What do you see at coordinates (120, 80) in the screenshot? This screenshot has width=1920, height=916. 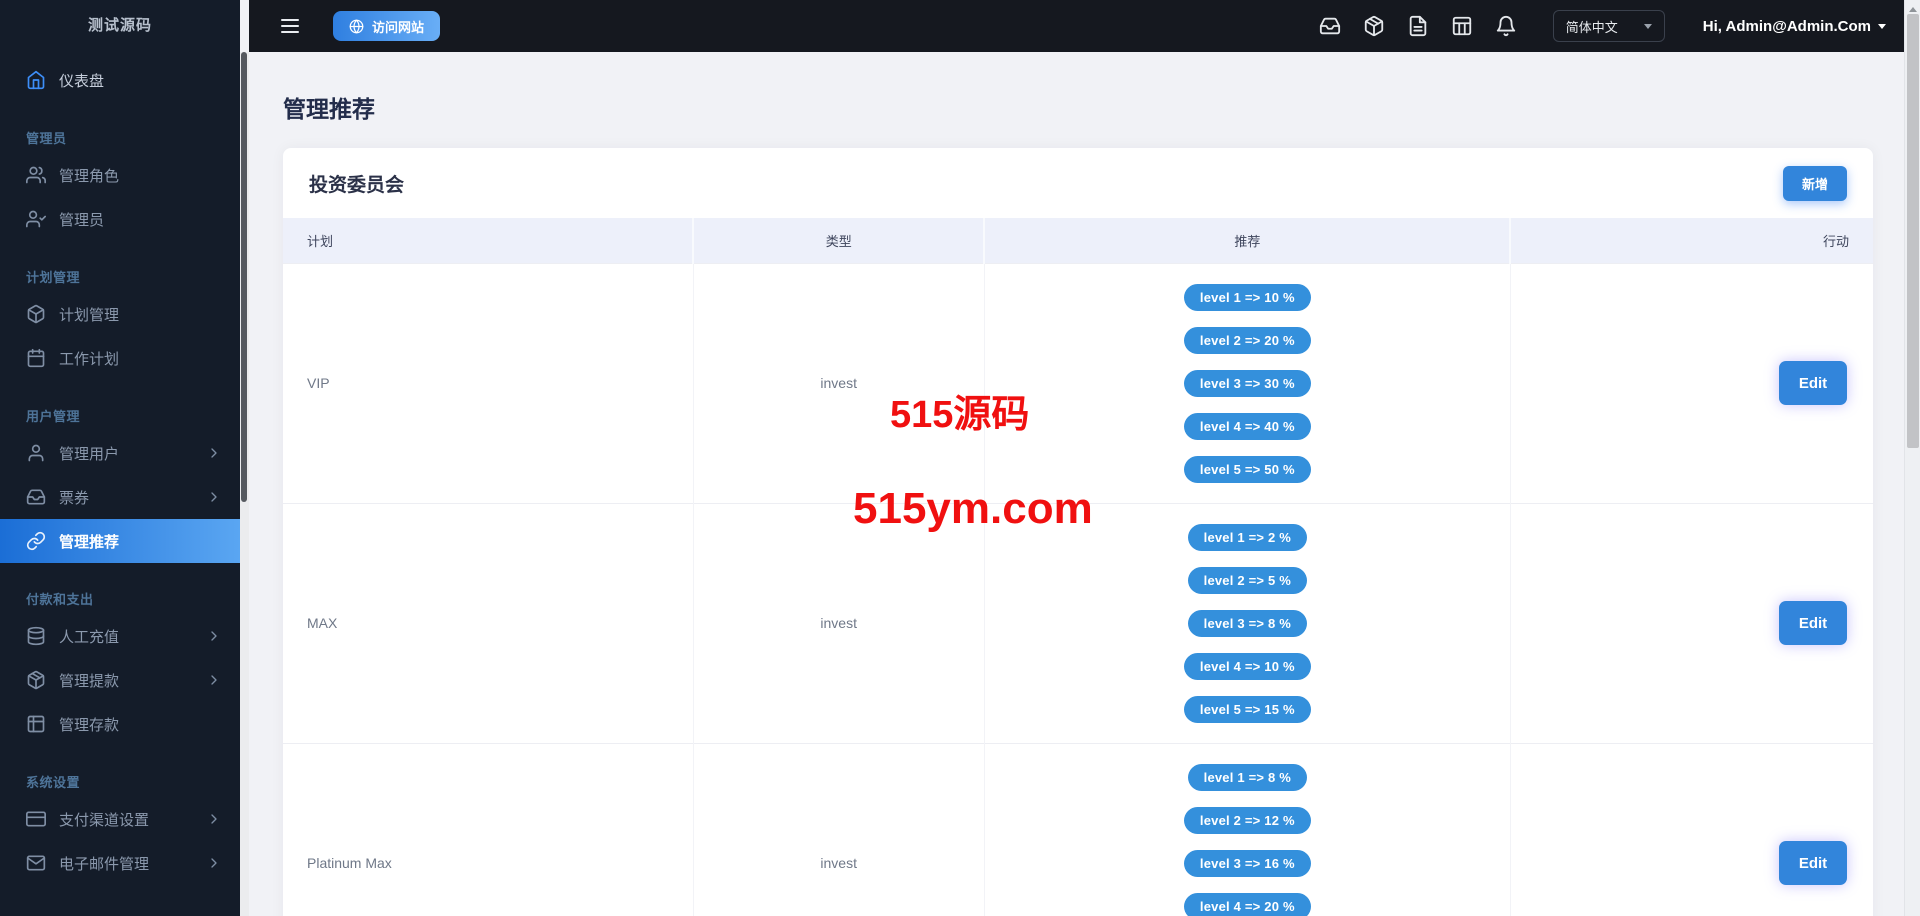 I see `sidebar-item-dashboard: 仪表盘` at bounding box center [120, 80].